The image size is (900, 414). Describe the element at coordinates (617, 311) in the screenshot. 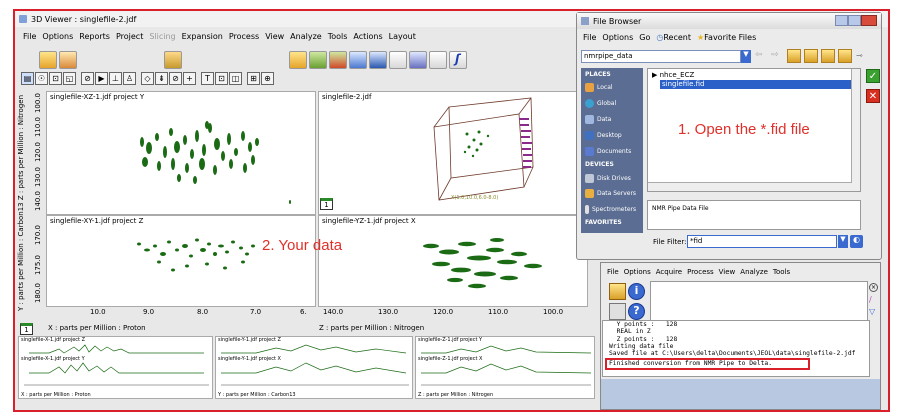

I see `usb-icon` at that location.